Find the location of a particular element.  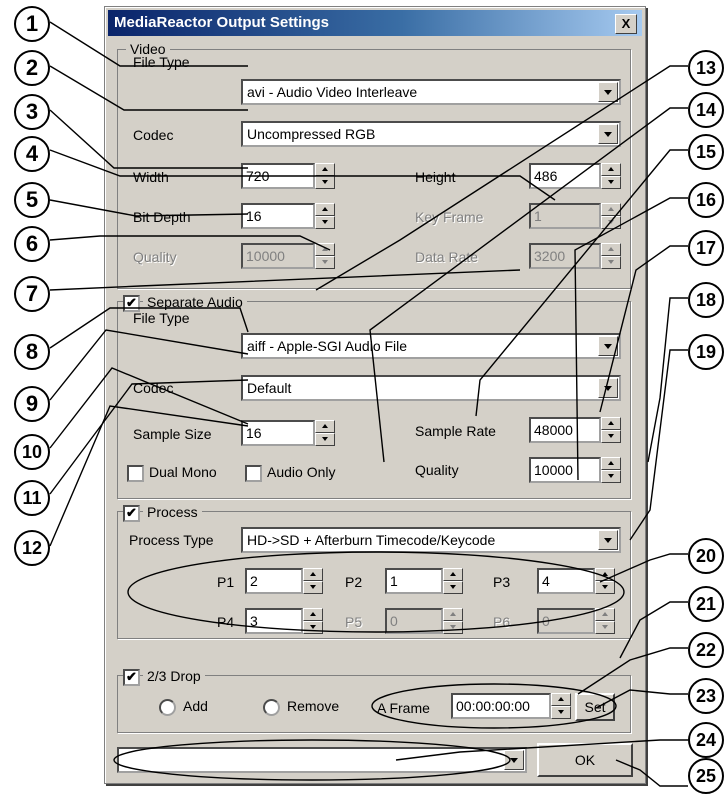

callout-11: 11 is located at coordinates (32, 498).